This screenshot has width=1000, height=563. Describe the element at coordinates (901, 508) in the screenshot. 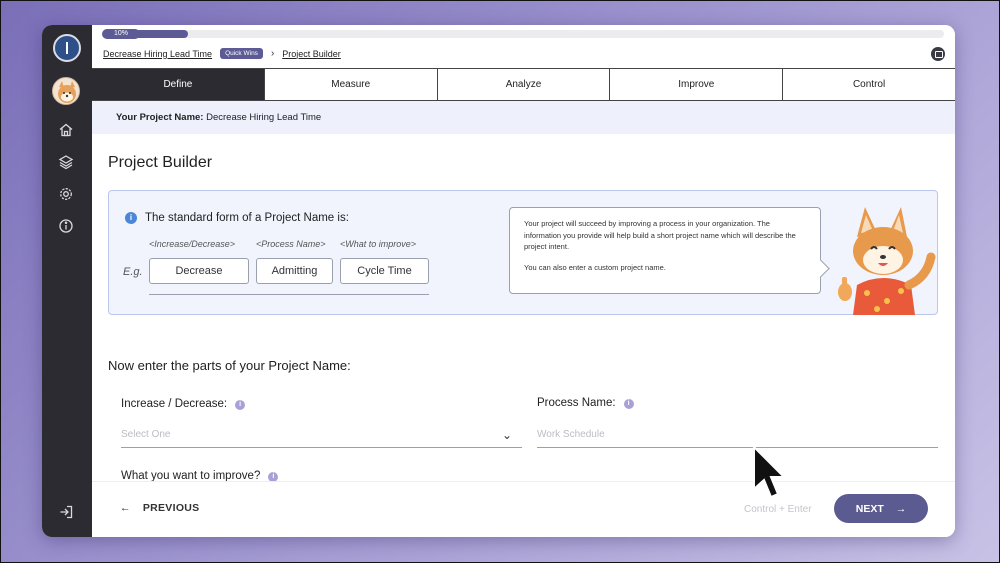

I see `arrow-right-icon: →` at that location.